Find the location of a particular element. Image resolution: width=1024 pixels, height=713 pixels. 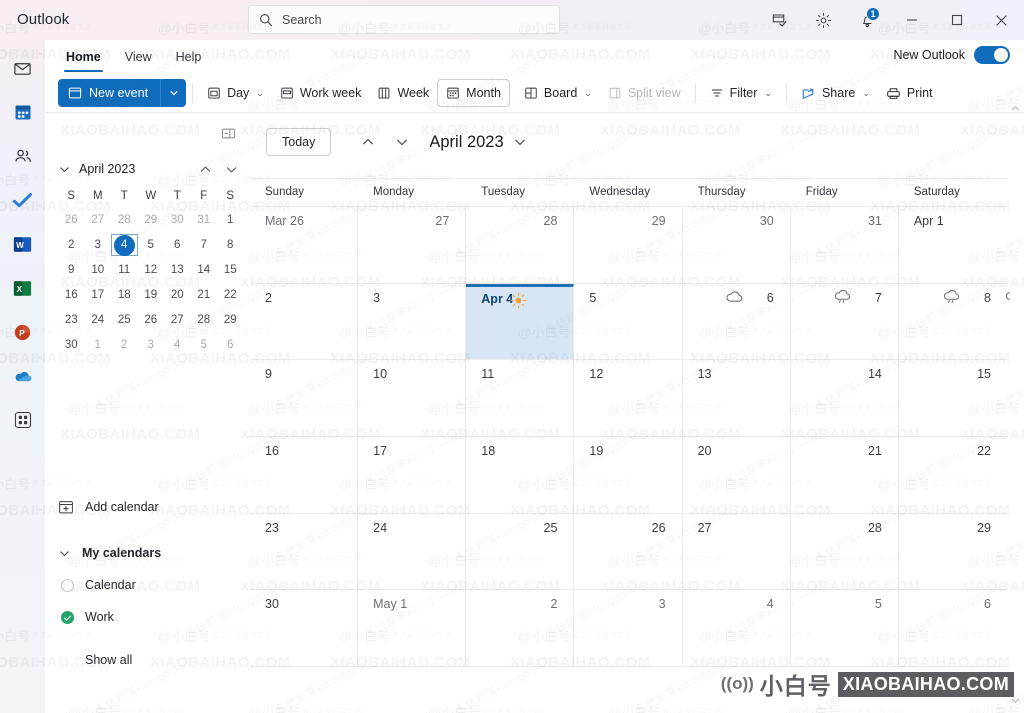

day-cell: 27 is located at coordinates (412, 245).